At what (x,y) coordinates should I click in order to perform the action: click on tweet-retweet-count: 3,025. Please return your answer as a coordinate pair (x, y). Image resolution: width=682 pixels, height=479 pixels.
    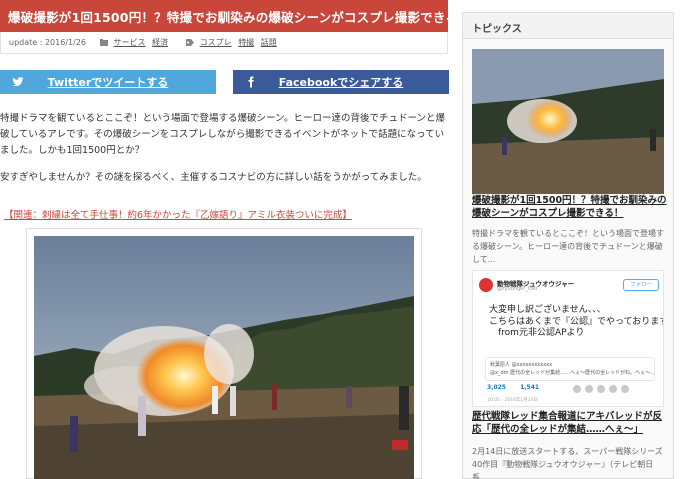
    Looking at the image, I should click on (496, 387).